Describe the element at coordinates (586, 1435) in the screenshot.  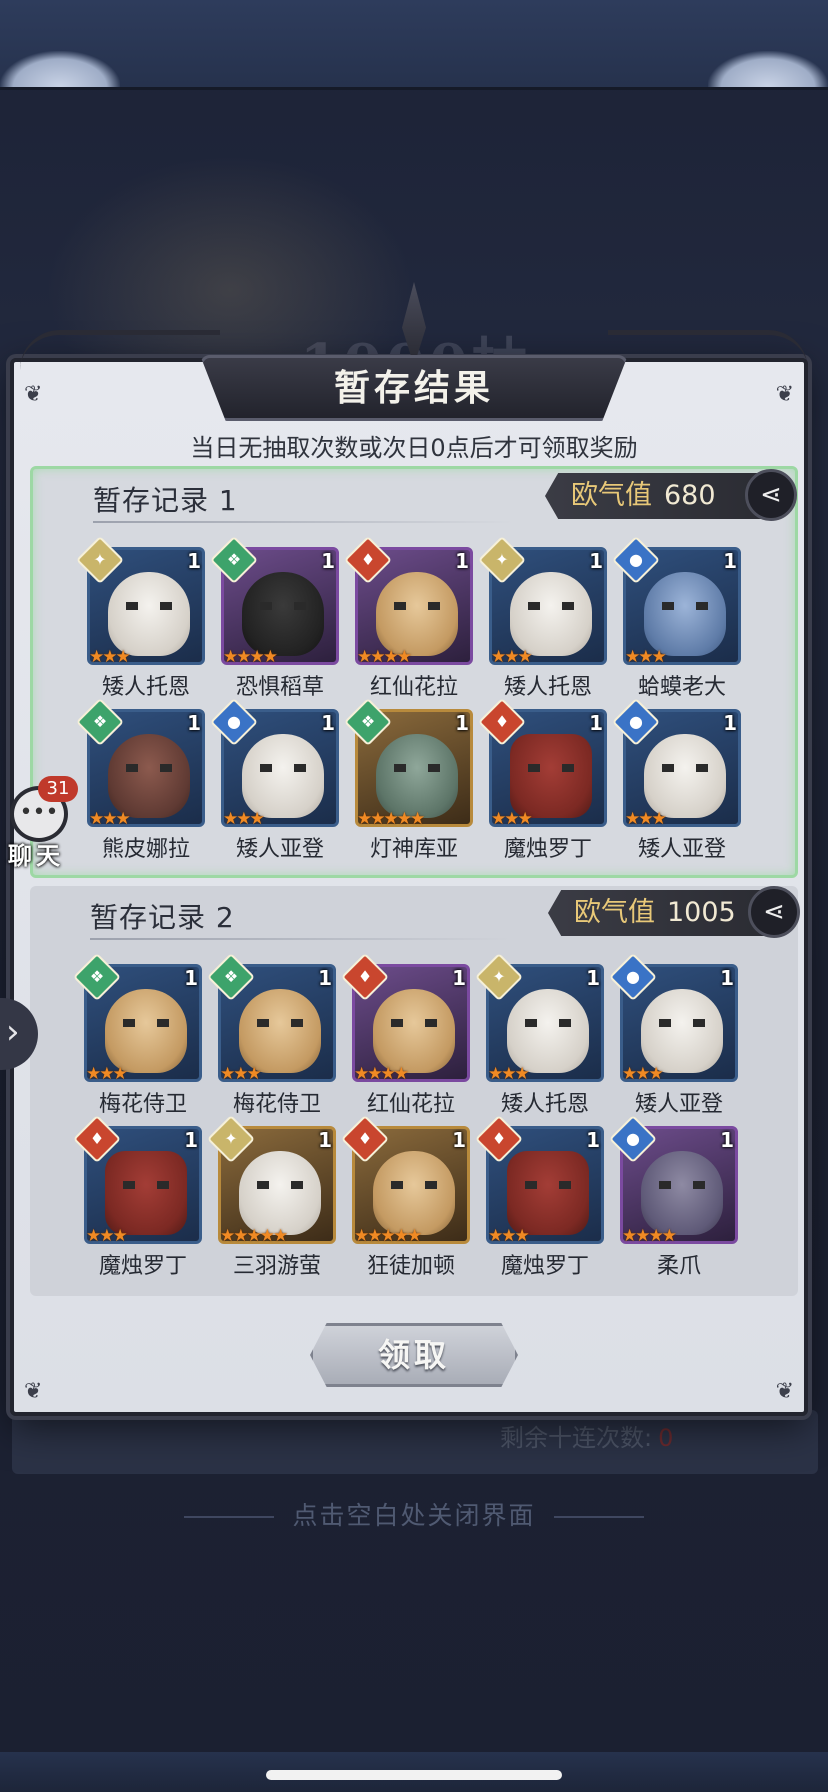
I see `remaining-draws-text: 剩余十连次数: 0` at that location.